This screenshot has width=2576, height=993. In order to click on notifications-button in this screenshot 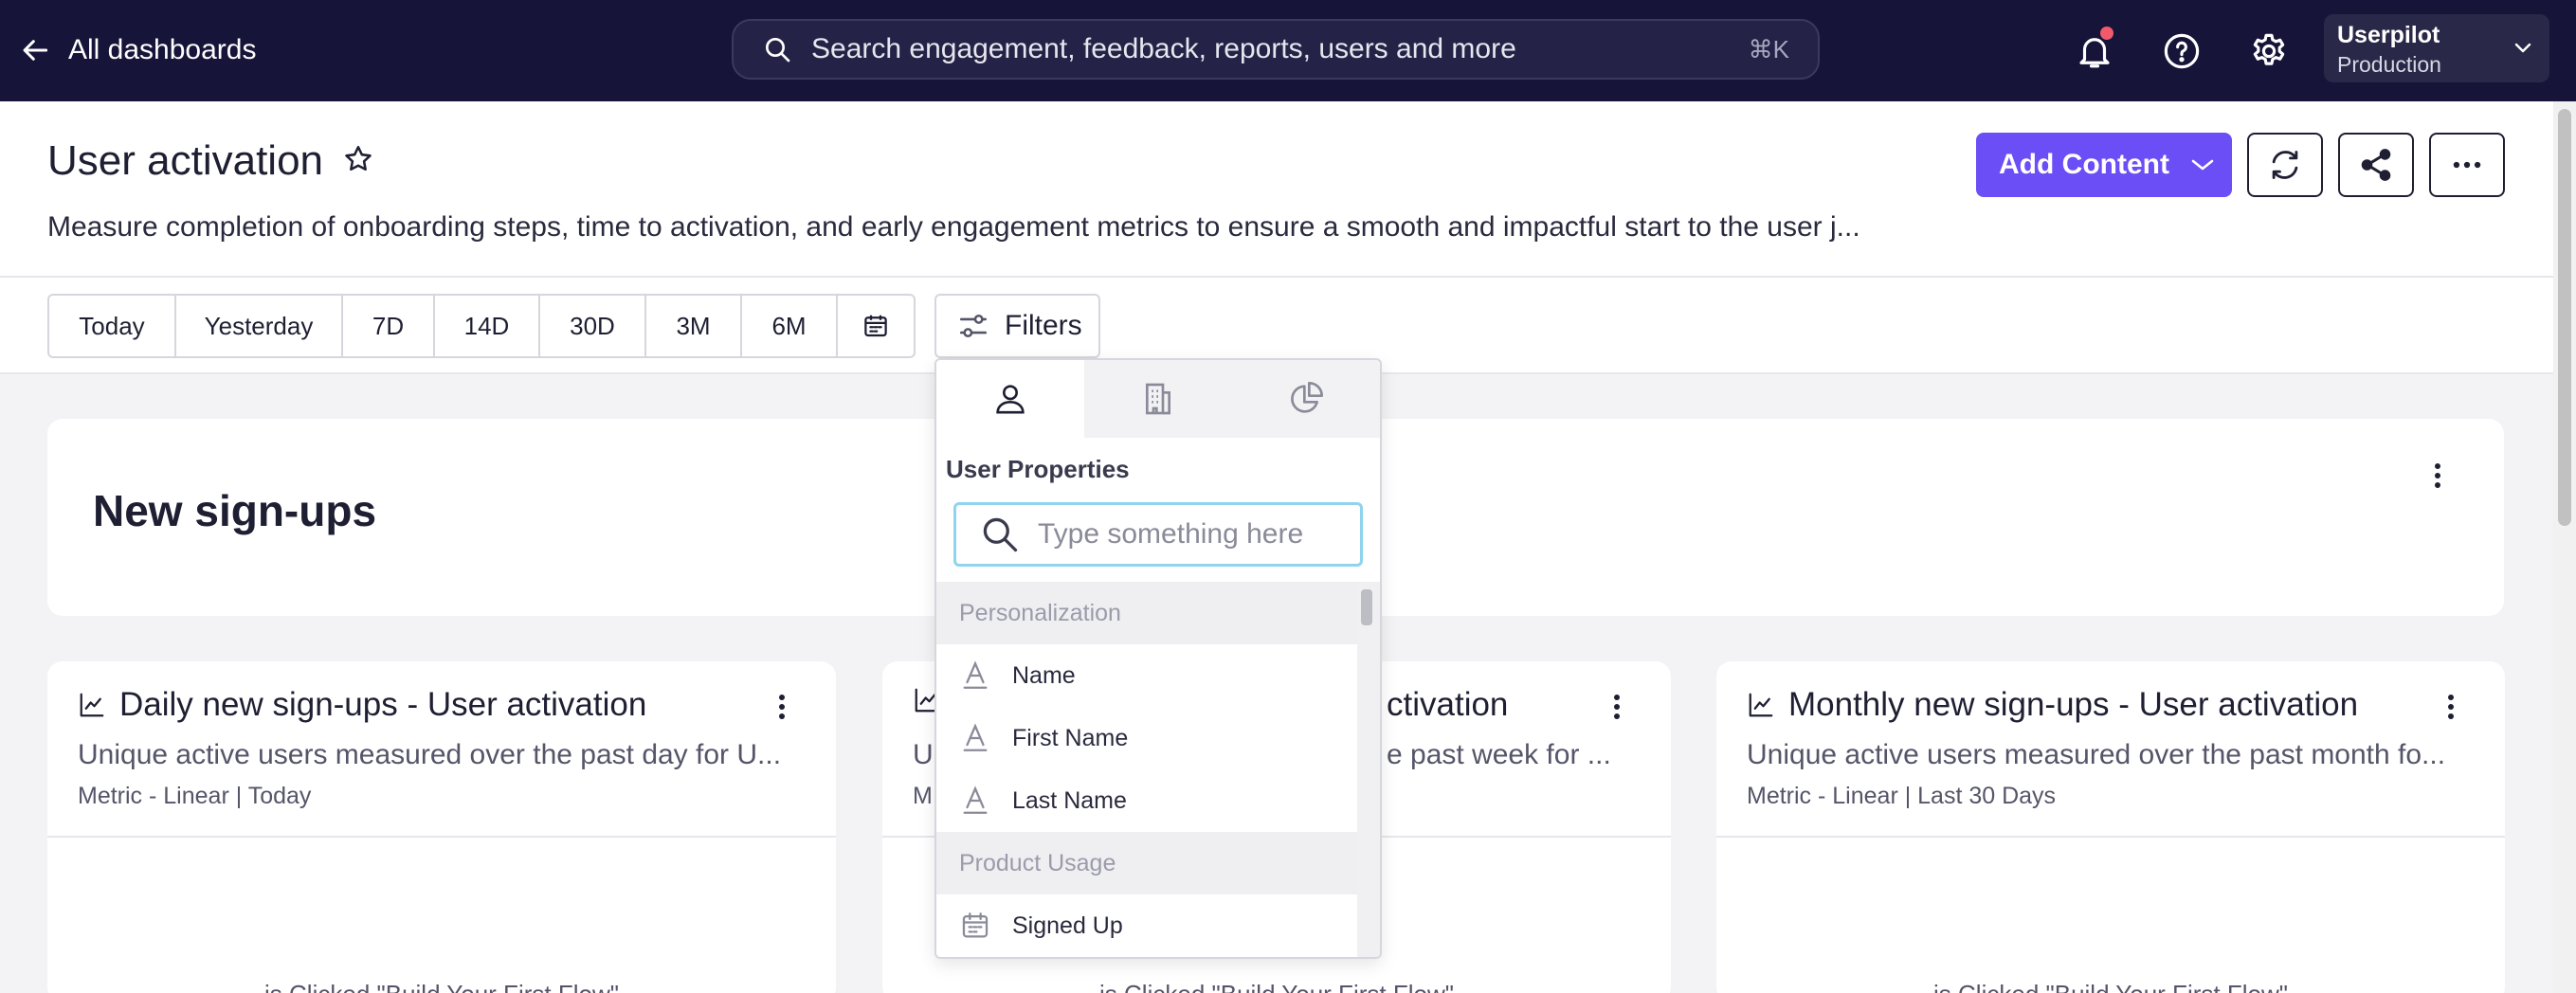, I will do `click(2094, 51)`.